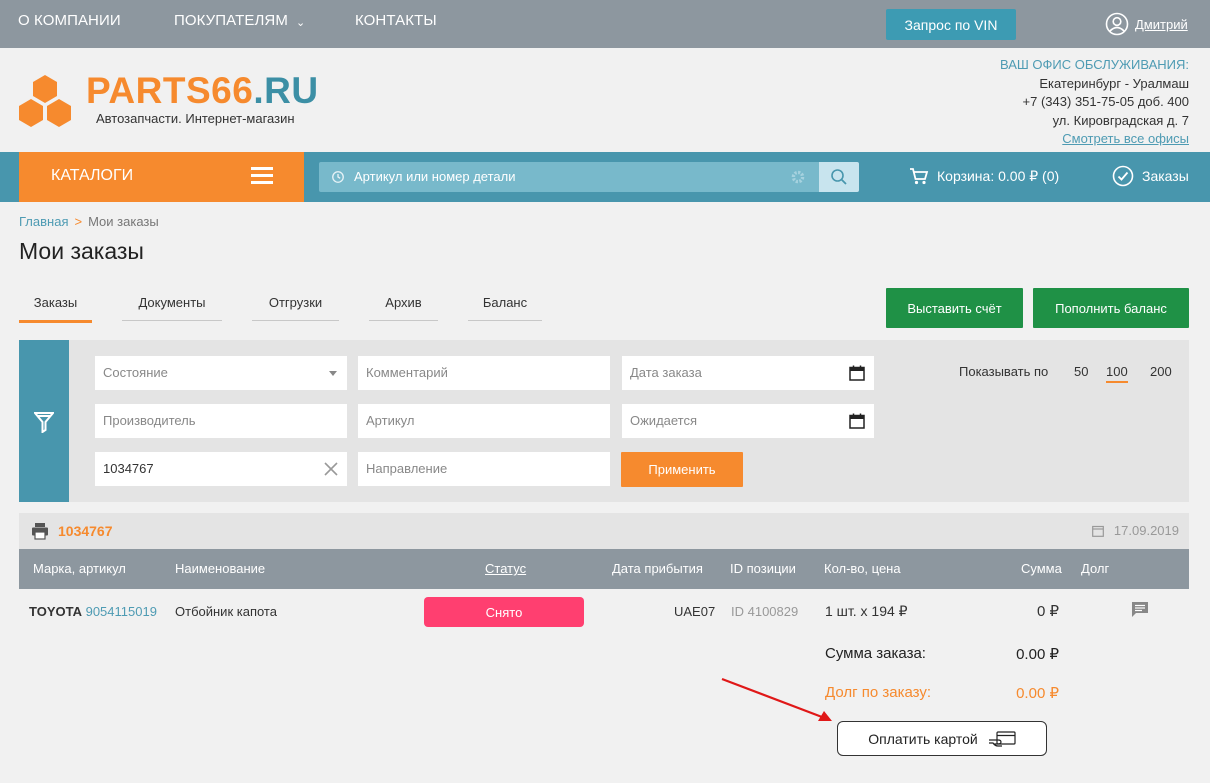  What do you see at coordinates (604, 531) in the screenshot?
I see `order-header: 1034767 17.09.2019` at bounding box center [604, 531].